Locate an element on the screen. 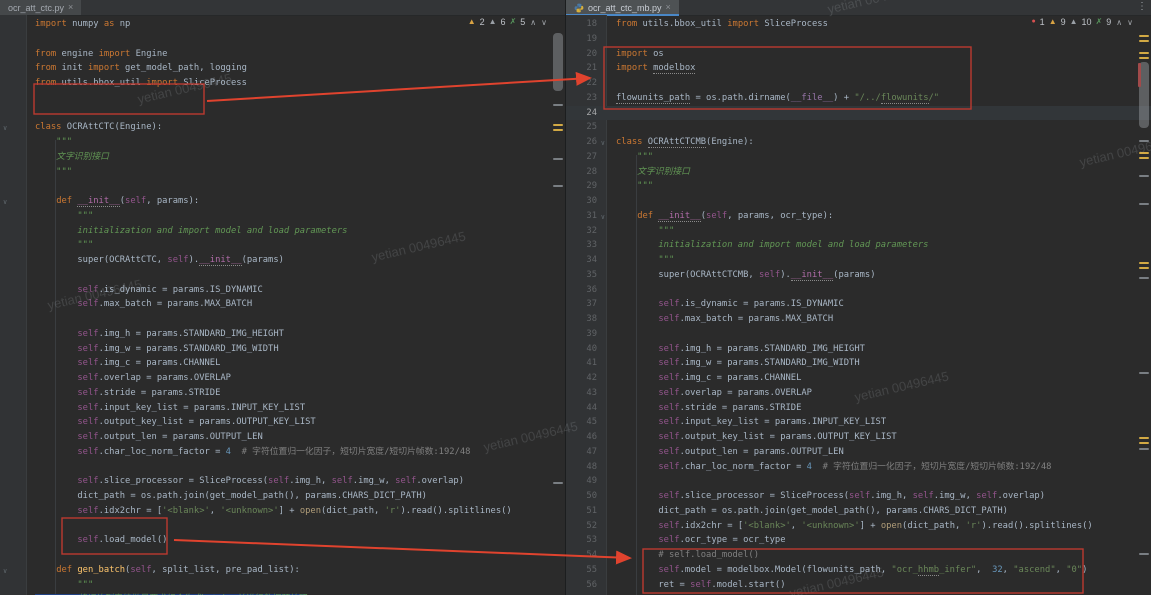  code-line: self.load_model() is located at coordinates (282, 540).